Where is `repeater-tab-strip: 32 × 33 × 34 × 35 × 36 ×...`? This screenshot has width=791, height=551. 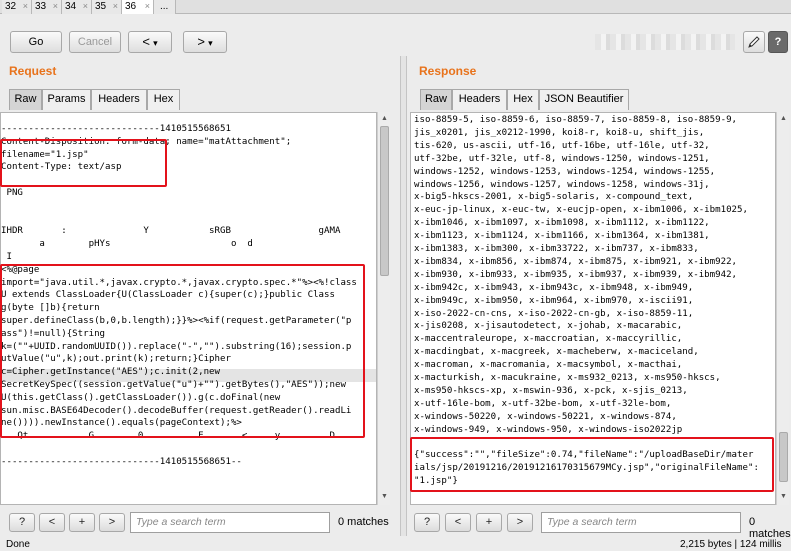
repeater-tab-strip: 32 × 33 × 34 × 35 × 36 ×... is located at coordinates (395, 7).